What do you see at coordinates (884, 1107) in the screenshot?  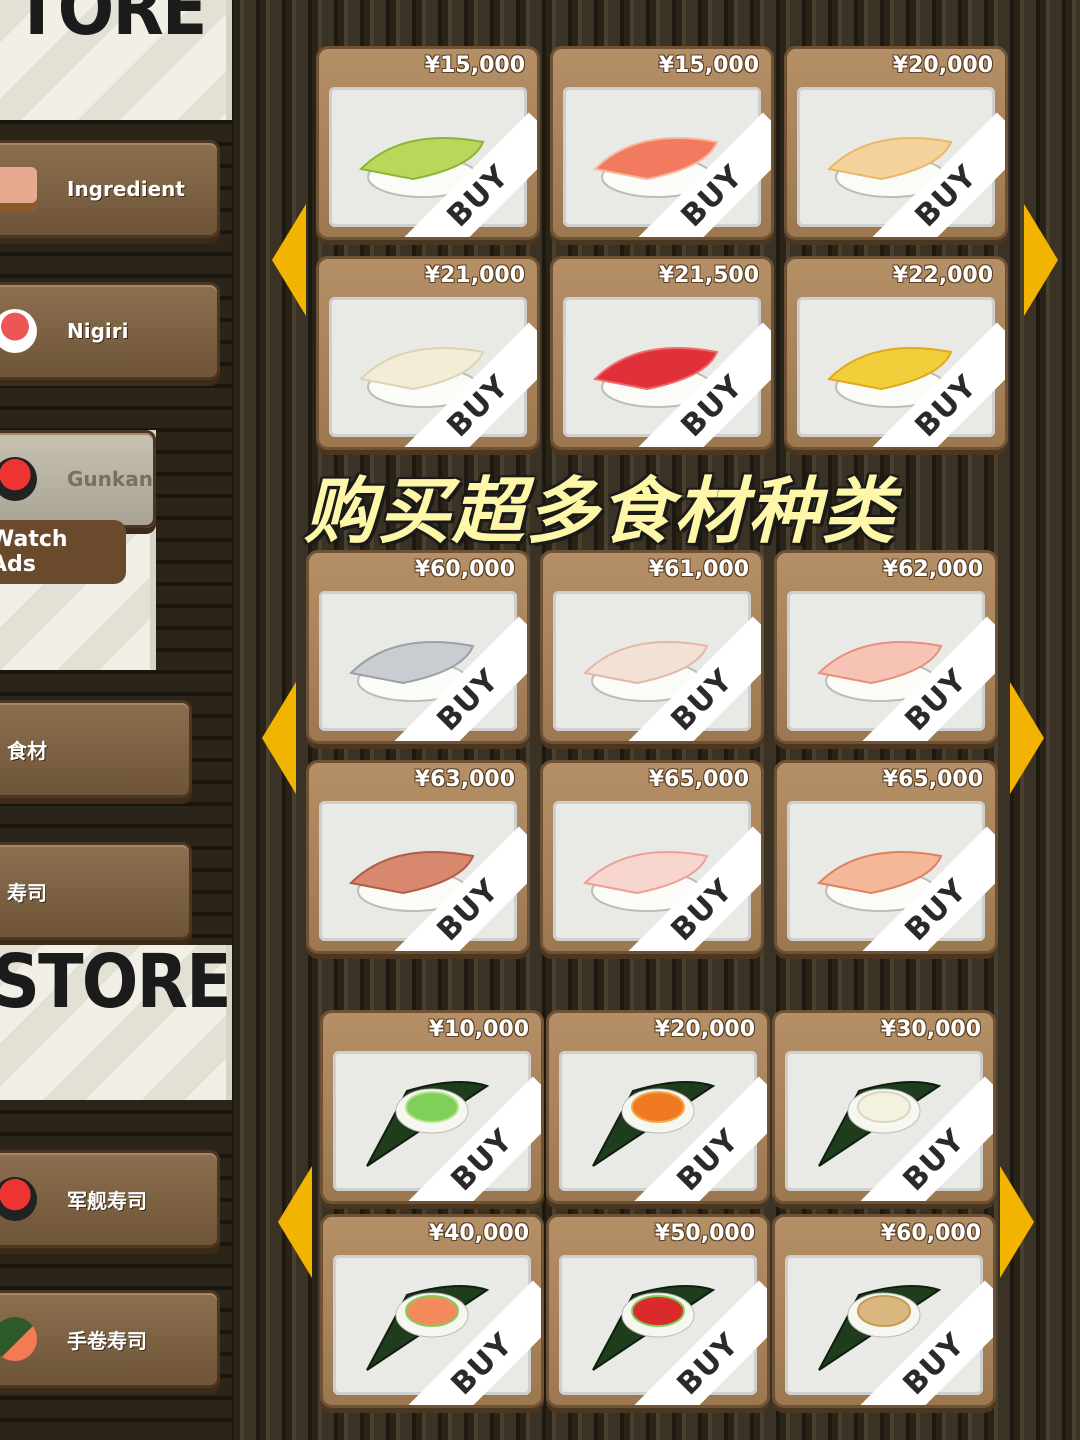 I see `shop-item-card: ¥30,000 BUY` at bounding box center [884, 1107].